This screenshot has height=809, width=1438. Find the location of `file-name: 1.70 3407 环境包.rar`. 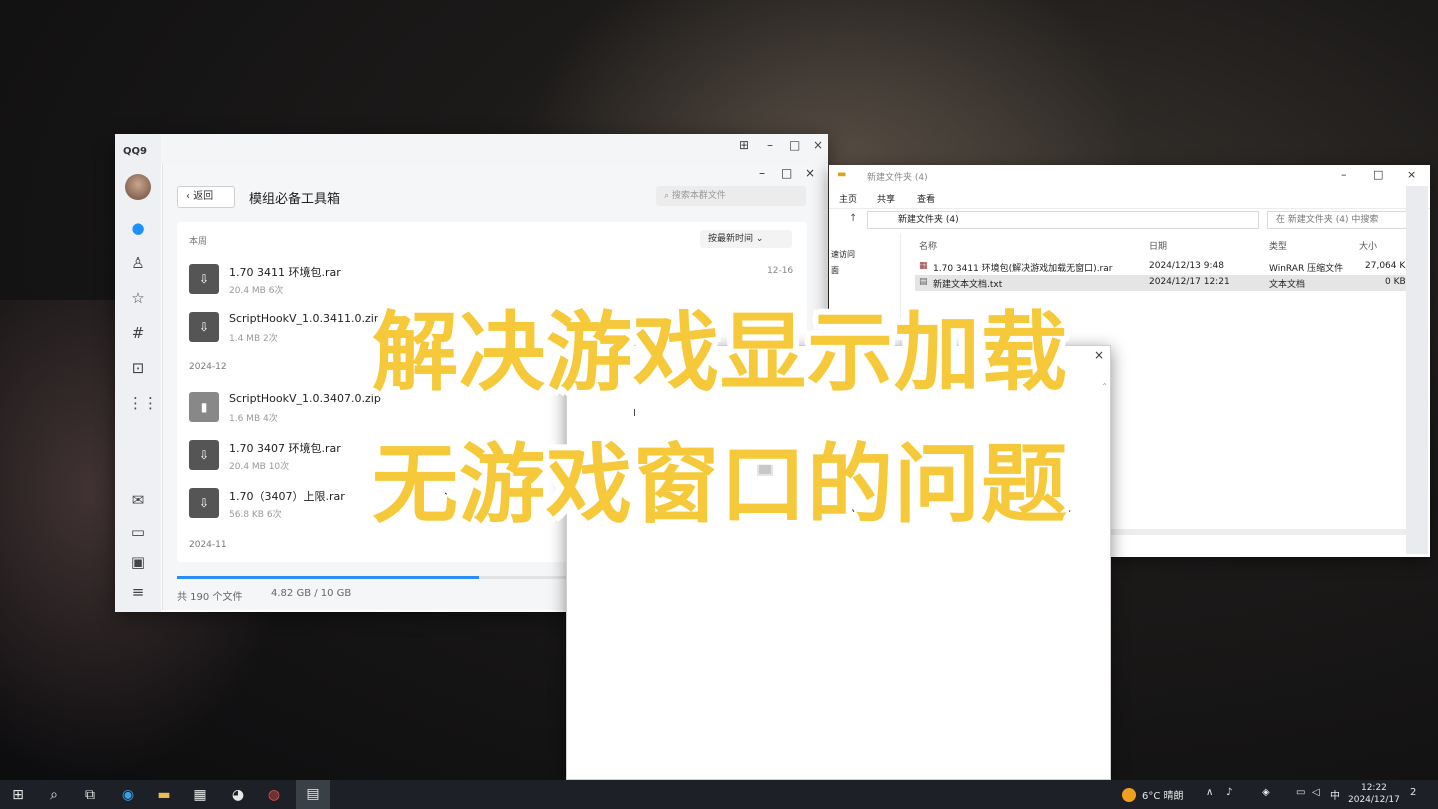

file-name: 1.70 3407 环境包.rar is located at coordinates (285, 448).